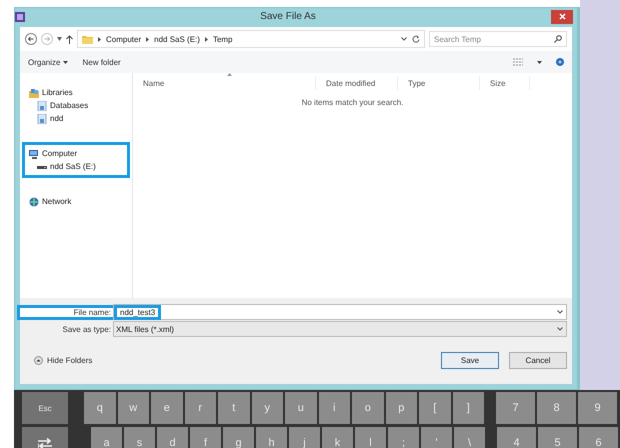 The width and height of the screenshot is (620, 448). Describe the element at coordinates (352, 102) in the screenshot. I see `empty-message: No items match your search.` at that location.